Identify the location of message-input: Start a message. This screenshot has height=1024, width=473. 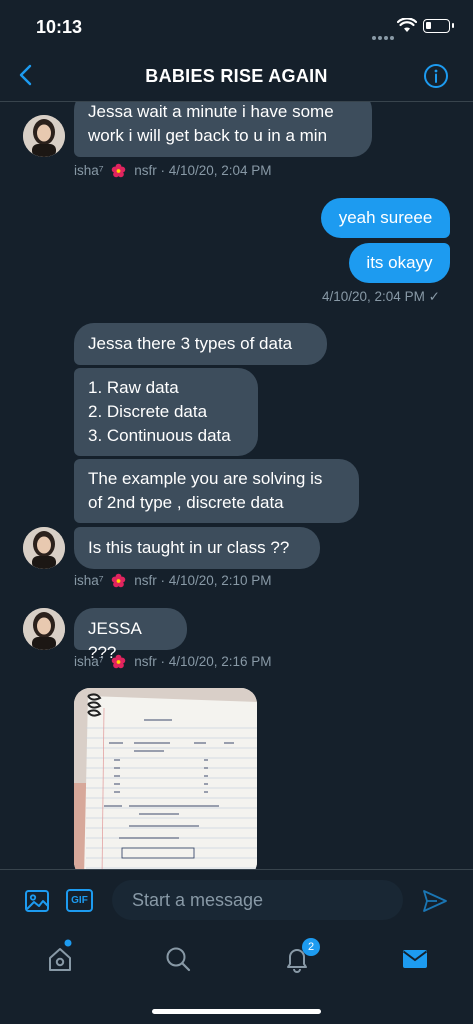
(257, 900).